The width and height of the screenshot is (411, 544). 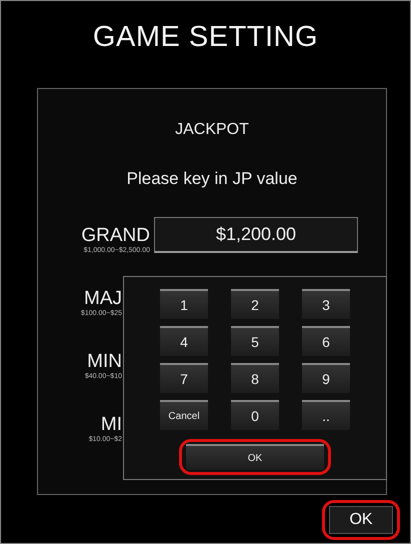 I want to click on keypad-key: 4, so click(x=184, y=341).